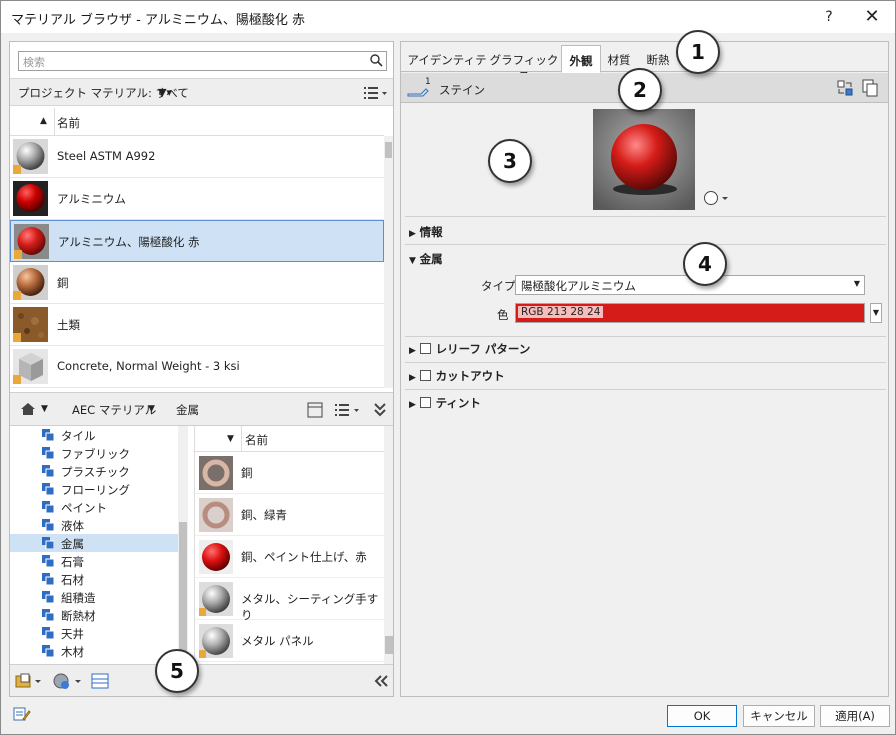 The width and height of the screenshot is (896, 735). What do you see at coordinates (94, 579) in the screenshot?
I see `tree-item: 石材` at bounding box center [94, 579].